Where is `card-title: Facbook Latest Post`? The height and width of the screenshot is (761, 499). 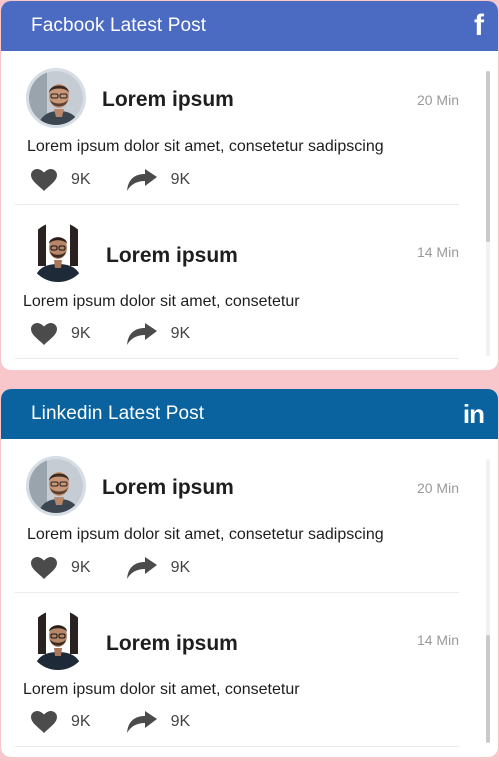 card-title: Facbook Latest Post is located at coordinates (119, 25).